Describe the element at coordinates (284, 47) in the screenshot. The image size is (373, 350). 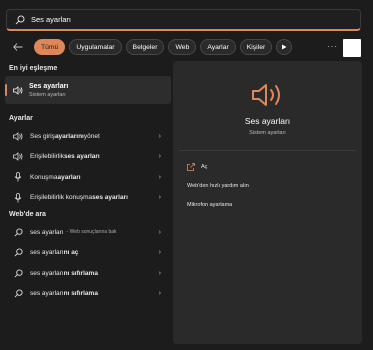
I see `play-more-icon` at that location.